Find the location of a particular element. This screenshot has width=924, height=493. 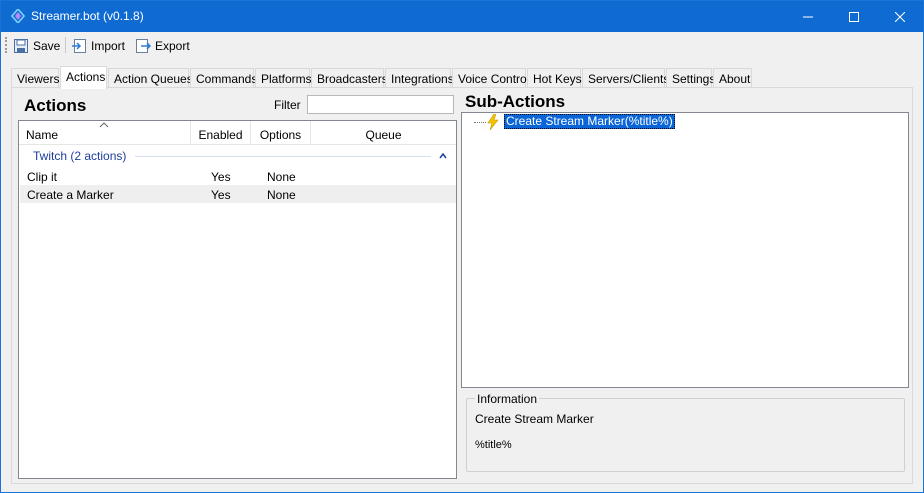

tab-broadcasters: Broadcasters is located at coordinates (349, 78).